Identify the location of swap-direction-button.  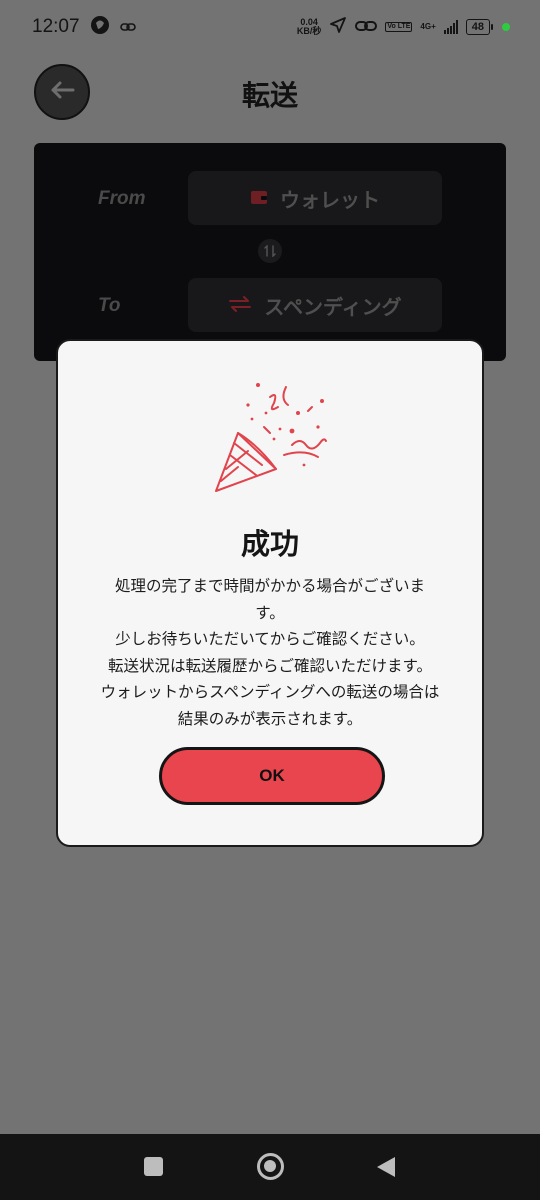
(270, 251).